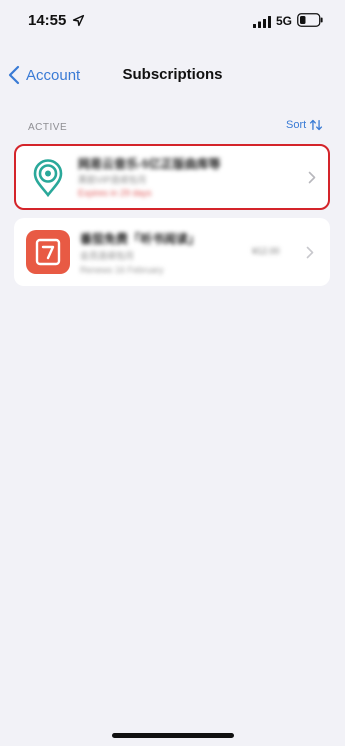 The height and width of the screenshot is (746, 345). What do you see at coordinates (78, 20) in the screenshot?
I see `location-arrow-icon` at bounding box center [78, 20].